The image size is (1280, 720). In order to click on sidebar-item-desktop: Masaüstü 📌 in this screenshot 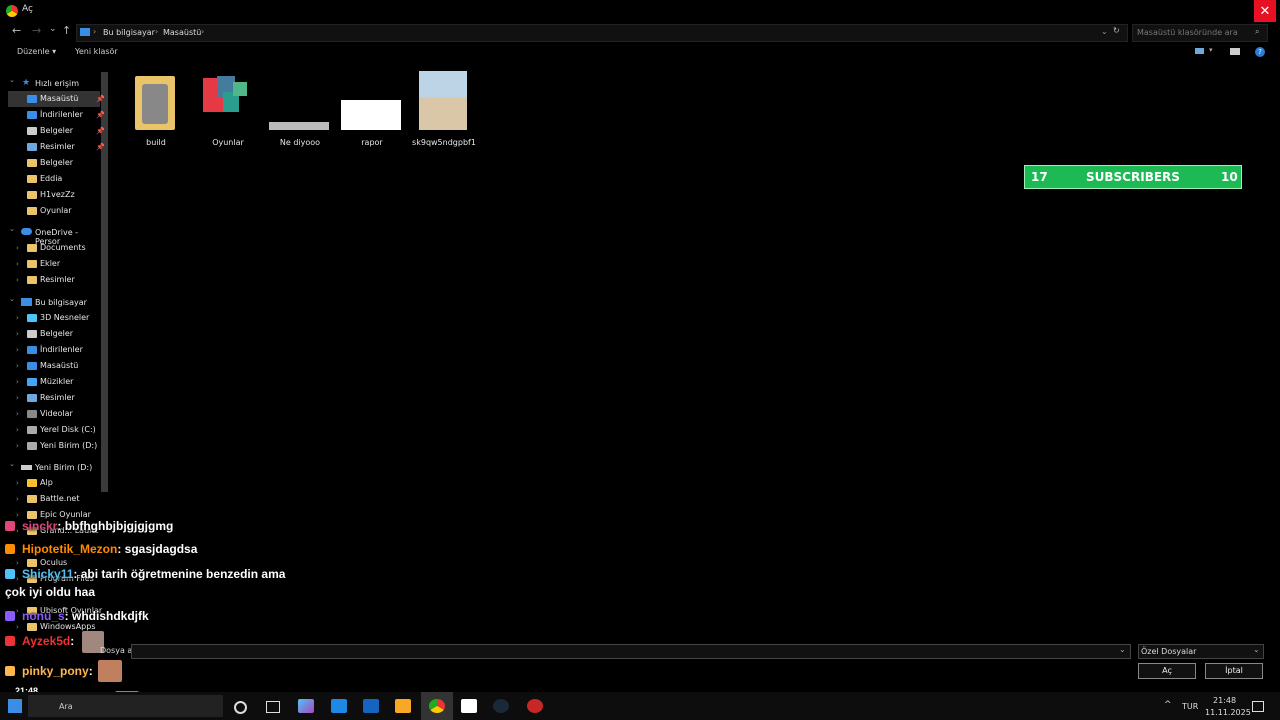, I will do `click(56, 99)`.